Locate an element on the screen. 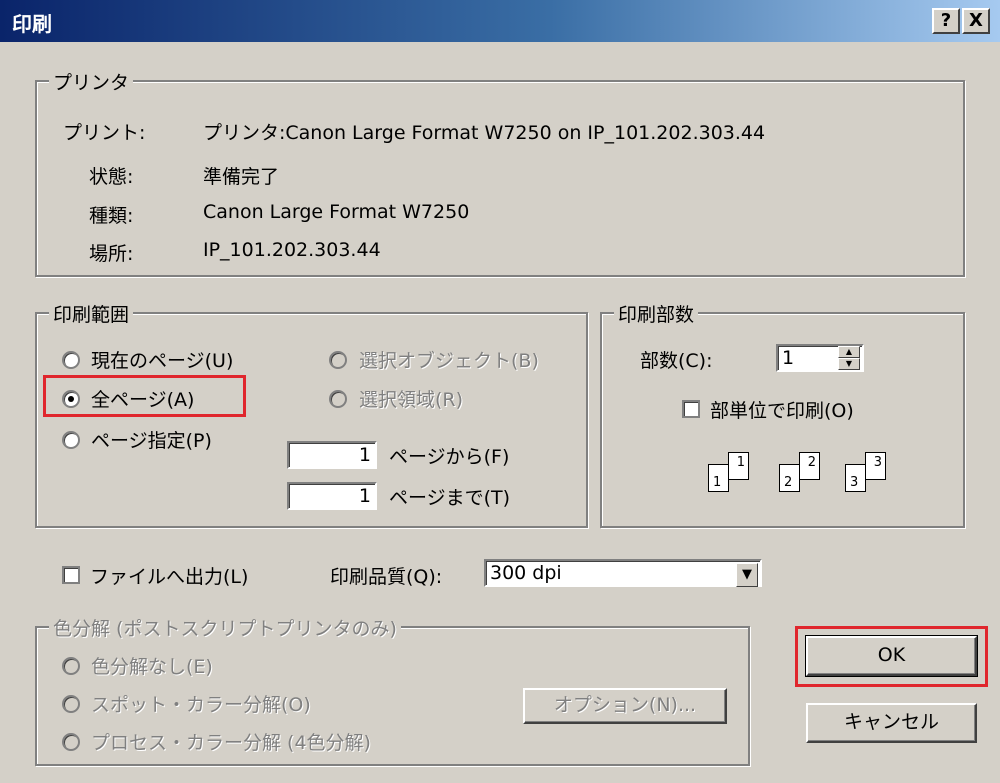 The width and height of the screenshot is (1000, 783). copies-spinner: ▲ ▼ is located at coordinates (849, 358).